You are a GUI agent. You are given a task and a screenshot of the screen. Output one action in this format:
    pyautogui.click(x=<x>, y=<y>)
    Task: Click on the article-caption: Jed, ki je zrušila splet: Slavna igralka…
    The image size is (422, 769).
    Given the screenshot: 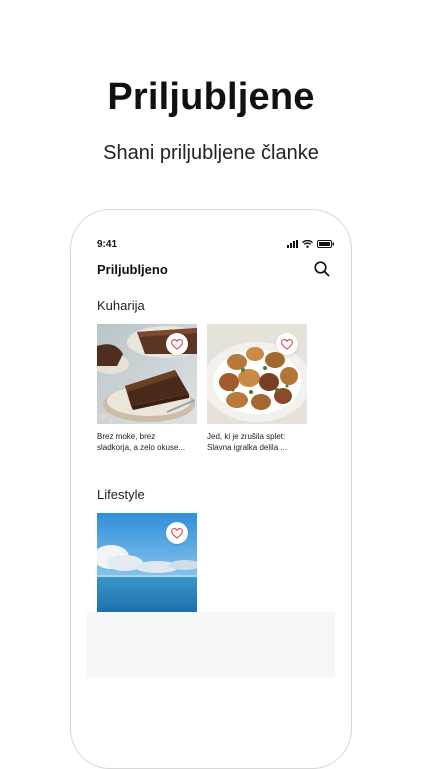 What is the action you would take?
    pyautogui.click(x=259, y=442)
    